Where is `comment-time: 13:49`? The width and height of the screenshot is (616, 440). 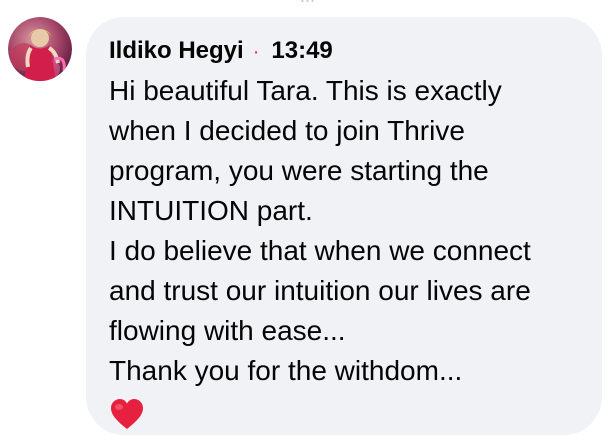 comment-time: 13:49 is located at coordinates (301, 51).